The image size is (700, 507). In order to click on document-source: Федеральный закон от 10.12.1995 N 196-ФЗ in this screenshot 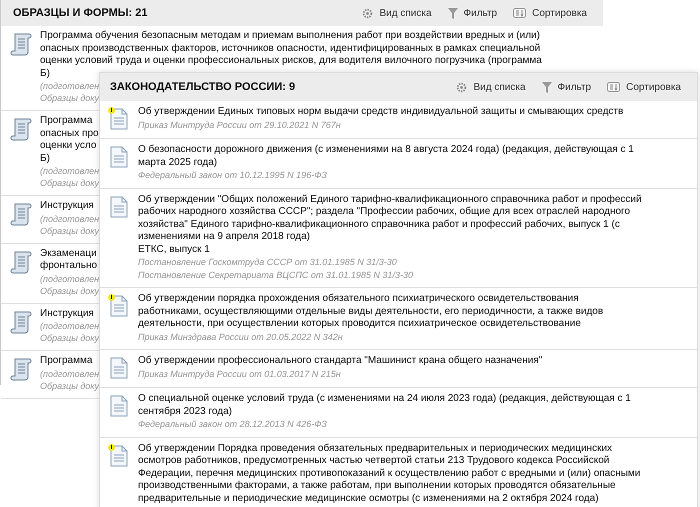, I will do `click(233, 175)`.